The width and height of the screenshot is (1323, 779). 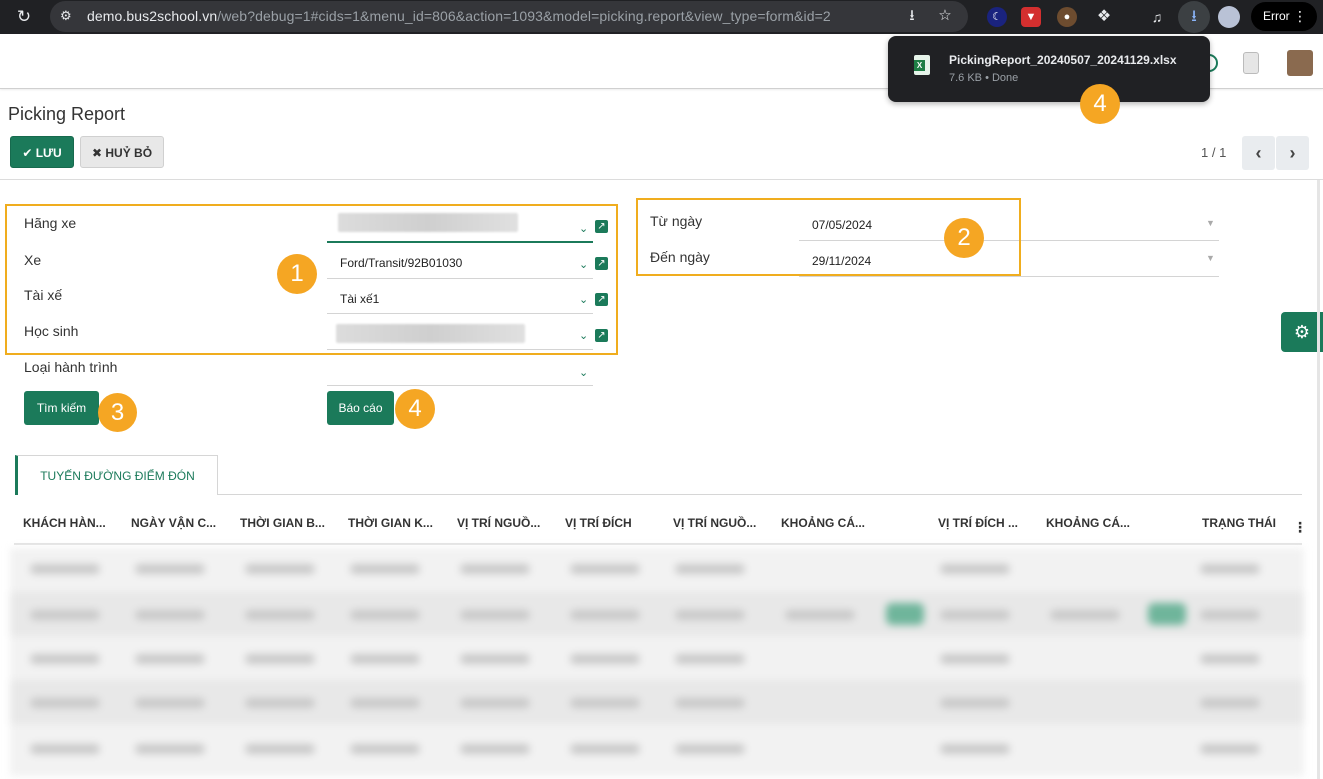 I want to click on save-button: ✔ LƯU, so click(x=42, y=152).